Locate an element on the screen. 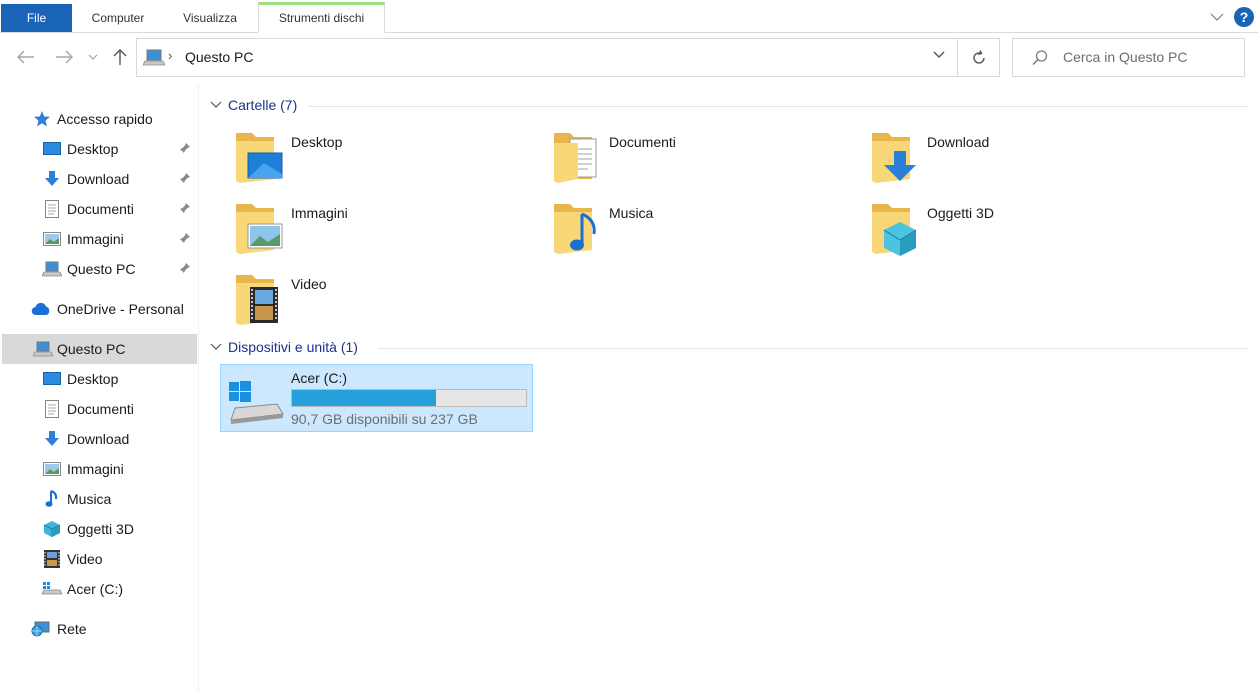  tab-computer: Computer is located at coordinates (118, 18).